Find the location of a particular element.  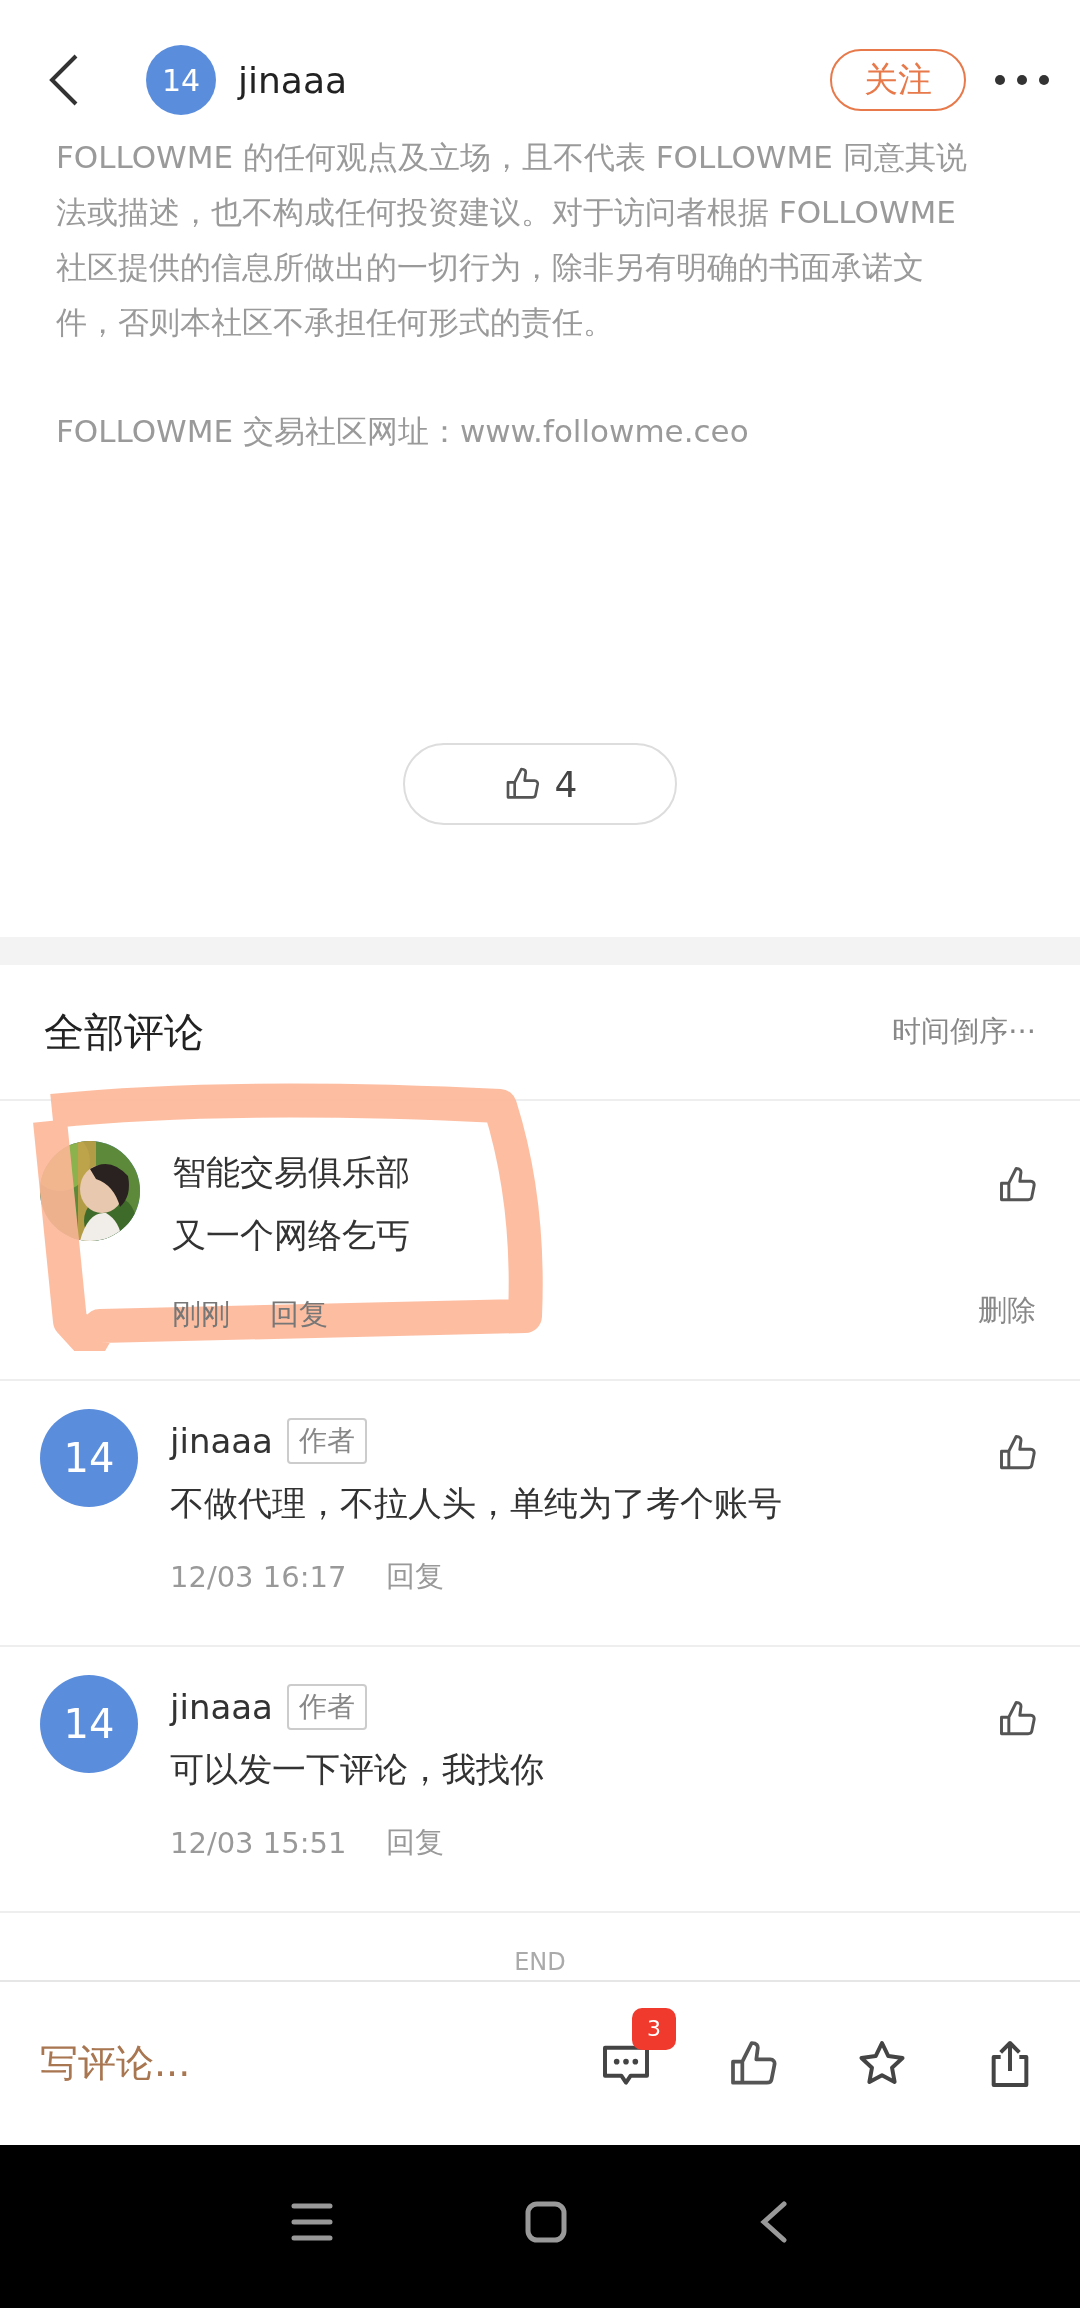

like-button: 4 is located at coordinates (540, 784).